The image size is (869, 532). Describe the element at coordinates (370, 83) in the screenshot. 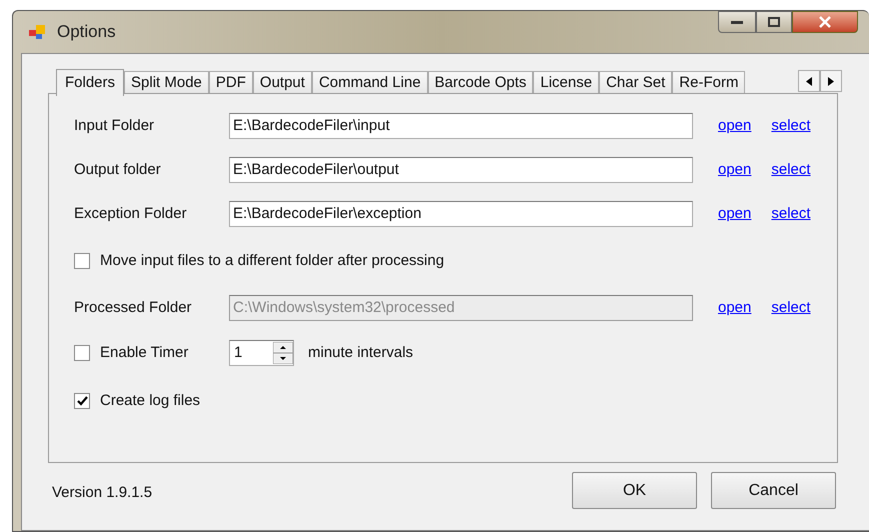

I see `tab: Command Line` at that location.